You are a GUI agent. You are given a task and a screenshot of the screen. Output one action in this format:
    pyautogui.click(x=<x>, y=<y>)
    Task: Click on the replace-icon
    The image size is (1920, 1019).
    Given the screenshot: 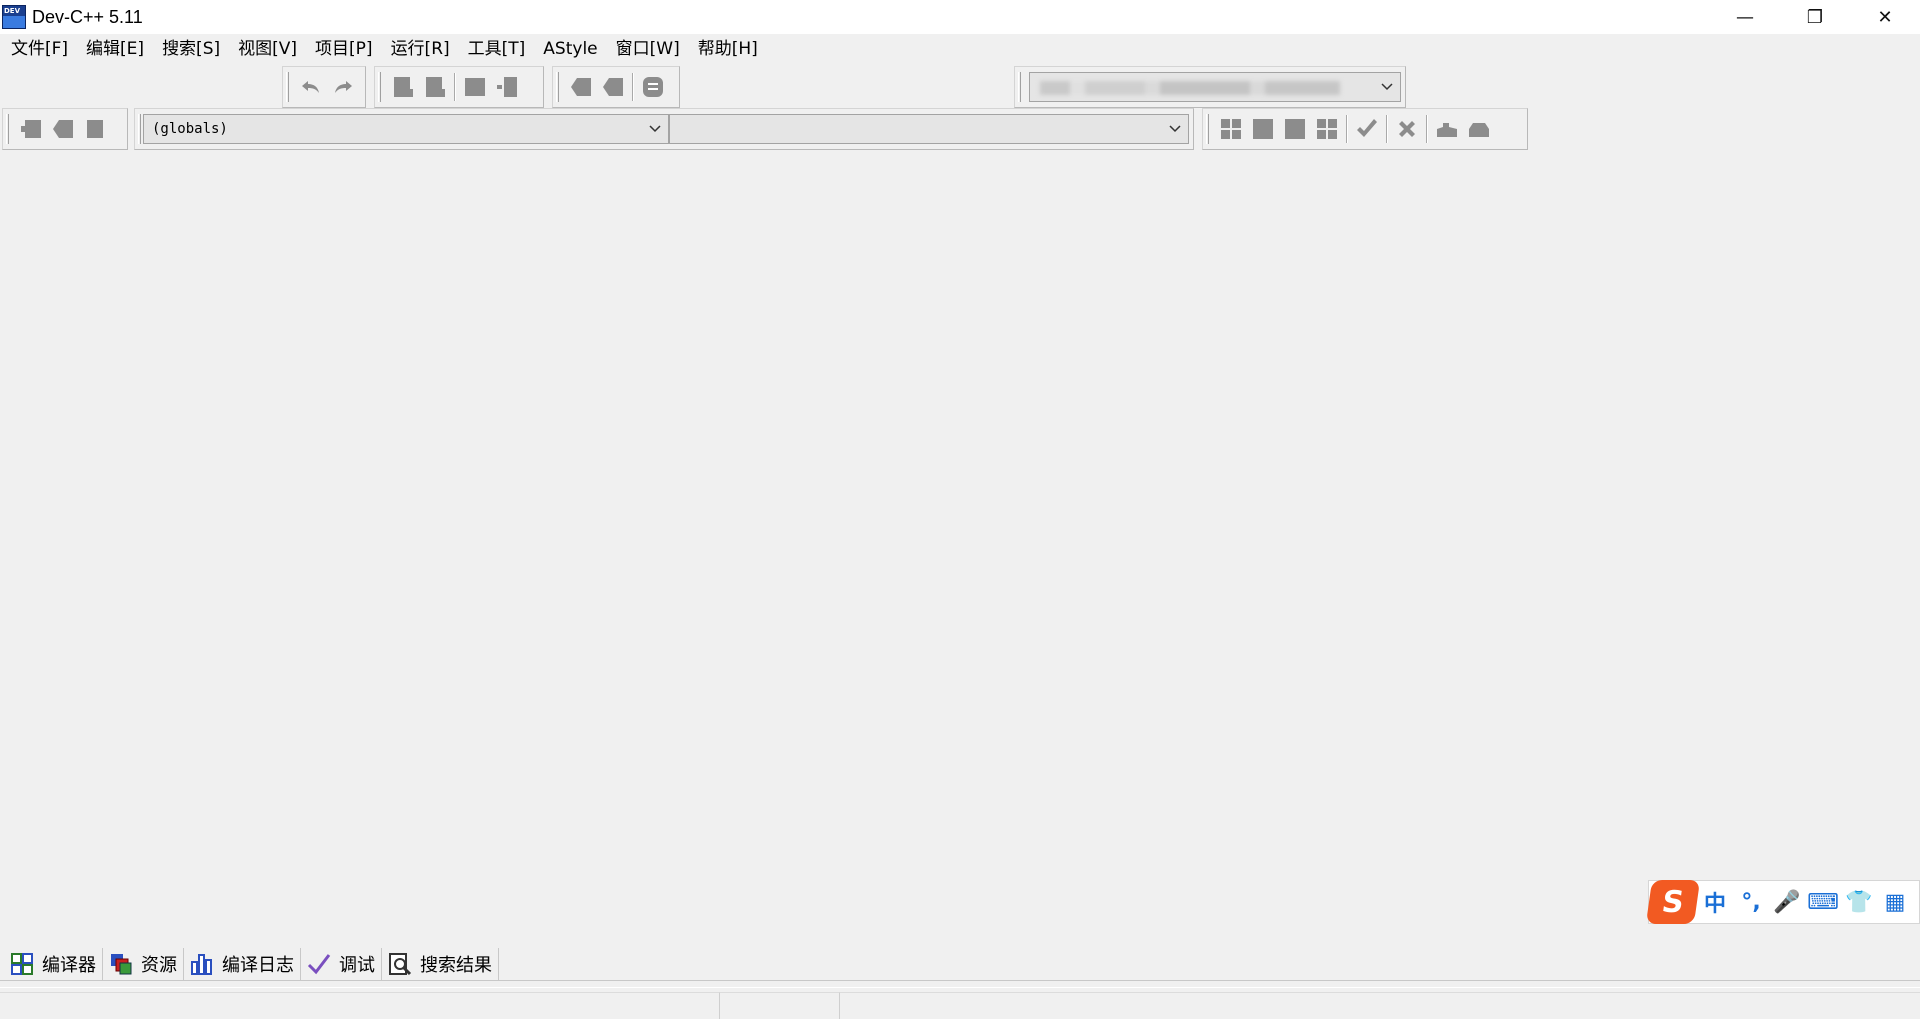 What is the action you would take?
    pyautogui.click(x=435, y=87)
    